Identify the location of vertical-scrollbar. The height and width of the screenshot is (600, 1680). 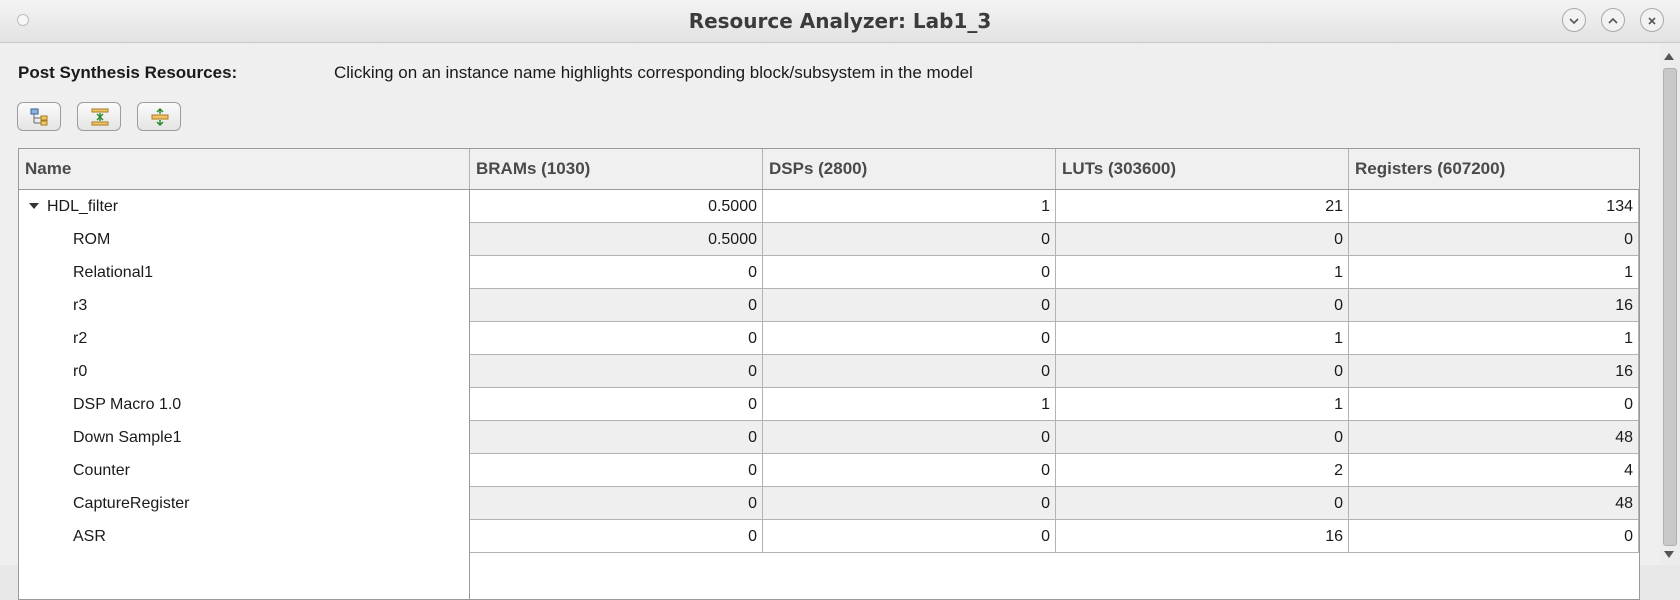
(1670, 304).